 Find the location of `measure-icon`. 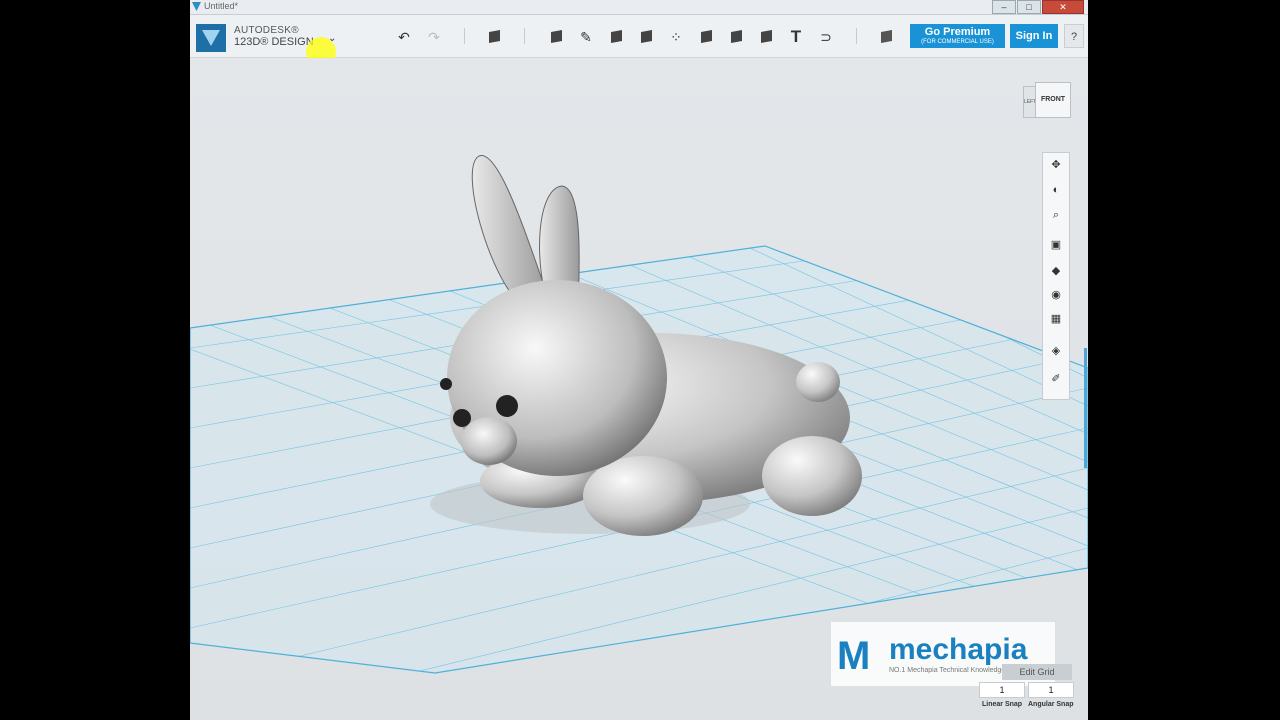

measure-icon is located at coordinates (736, 37).